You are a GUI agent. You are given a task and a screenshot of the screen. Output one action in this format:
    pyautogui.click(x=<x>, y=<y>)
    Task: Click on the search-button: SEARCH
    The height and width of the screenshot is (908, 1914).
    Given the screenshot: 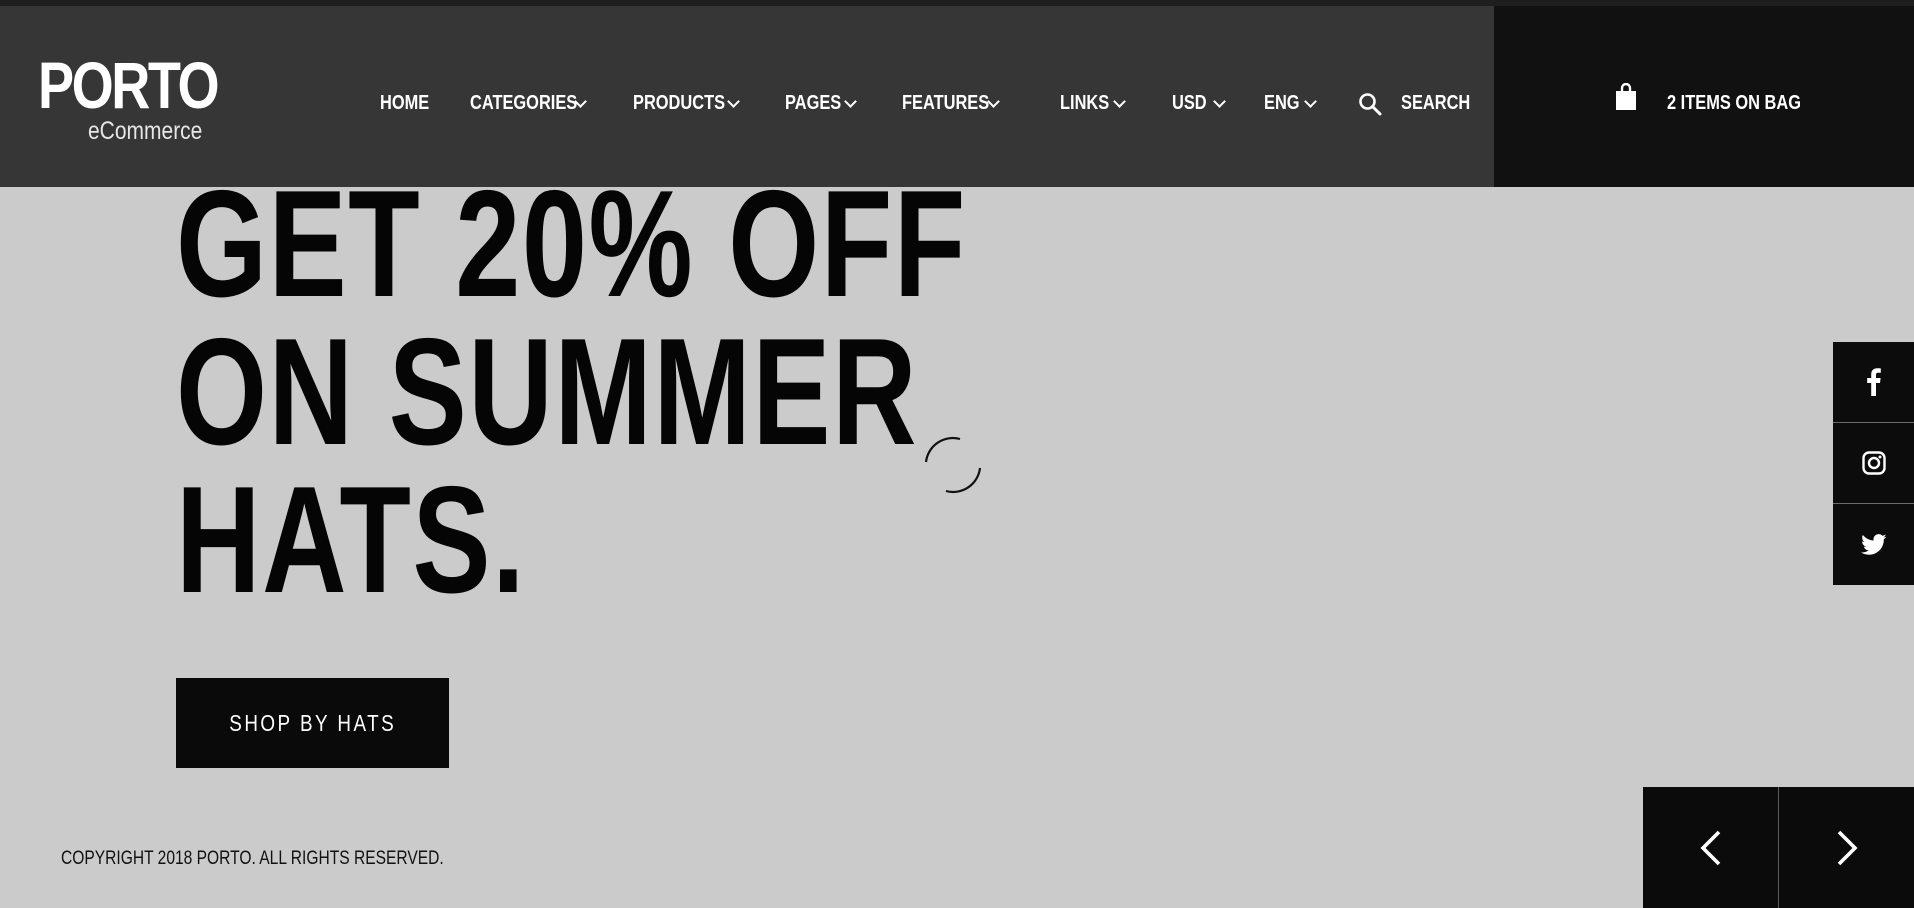 What is the action you would take?
    pyautogui.click(x=1443, y=103)
    